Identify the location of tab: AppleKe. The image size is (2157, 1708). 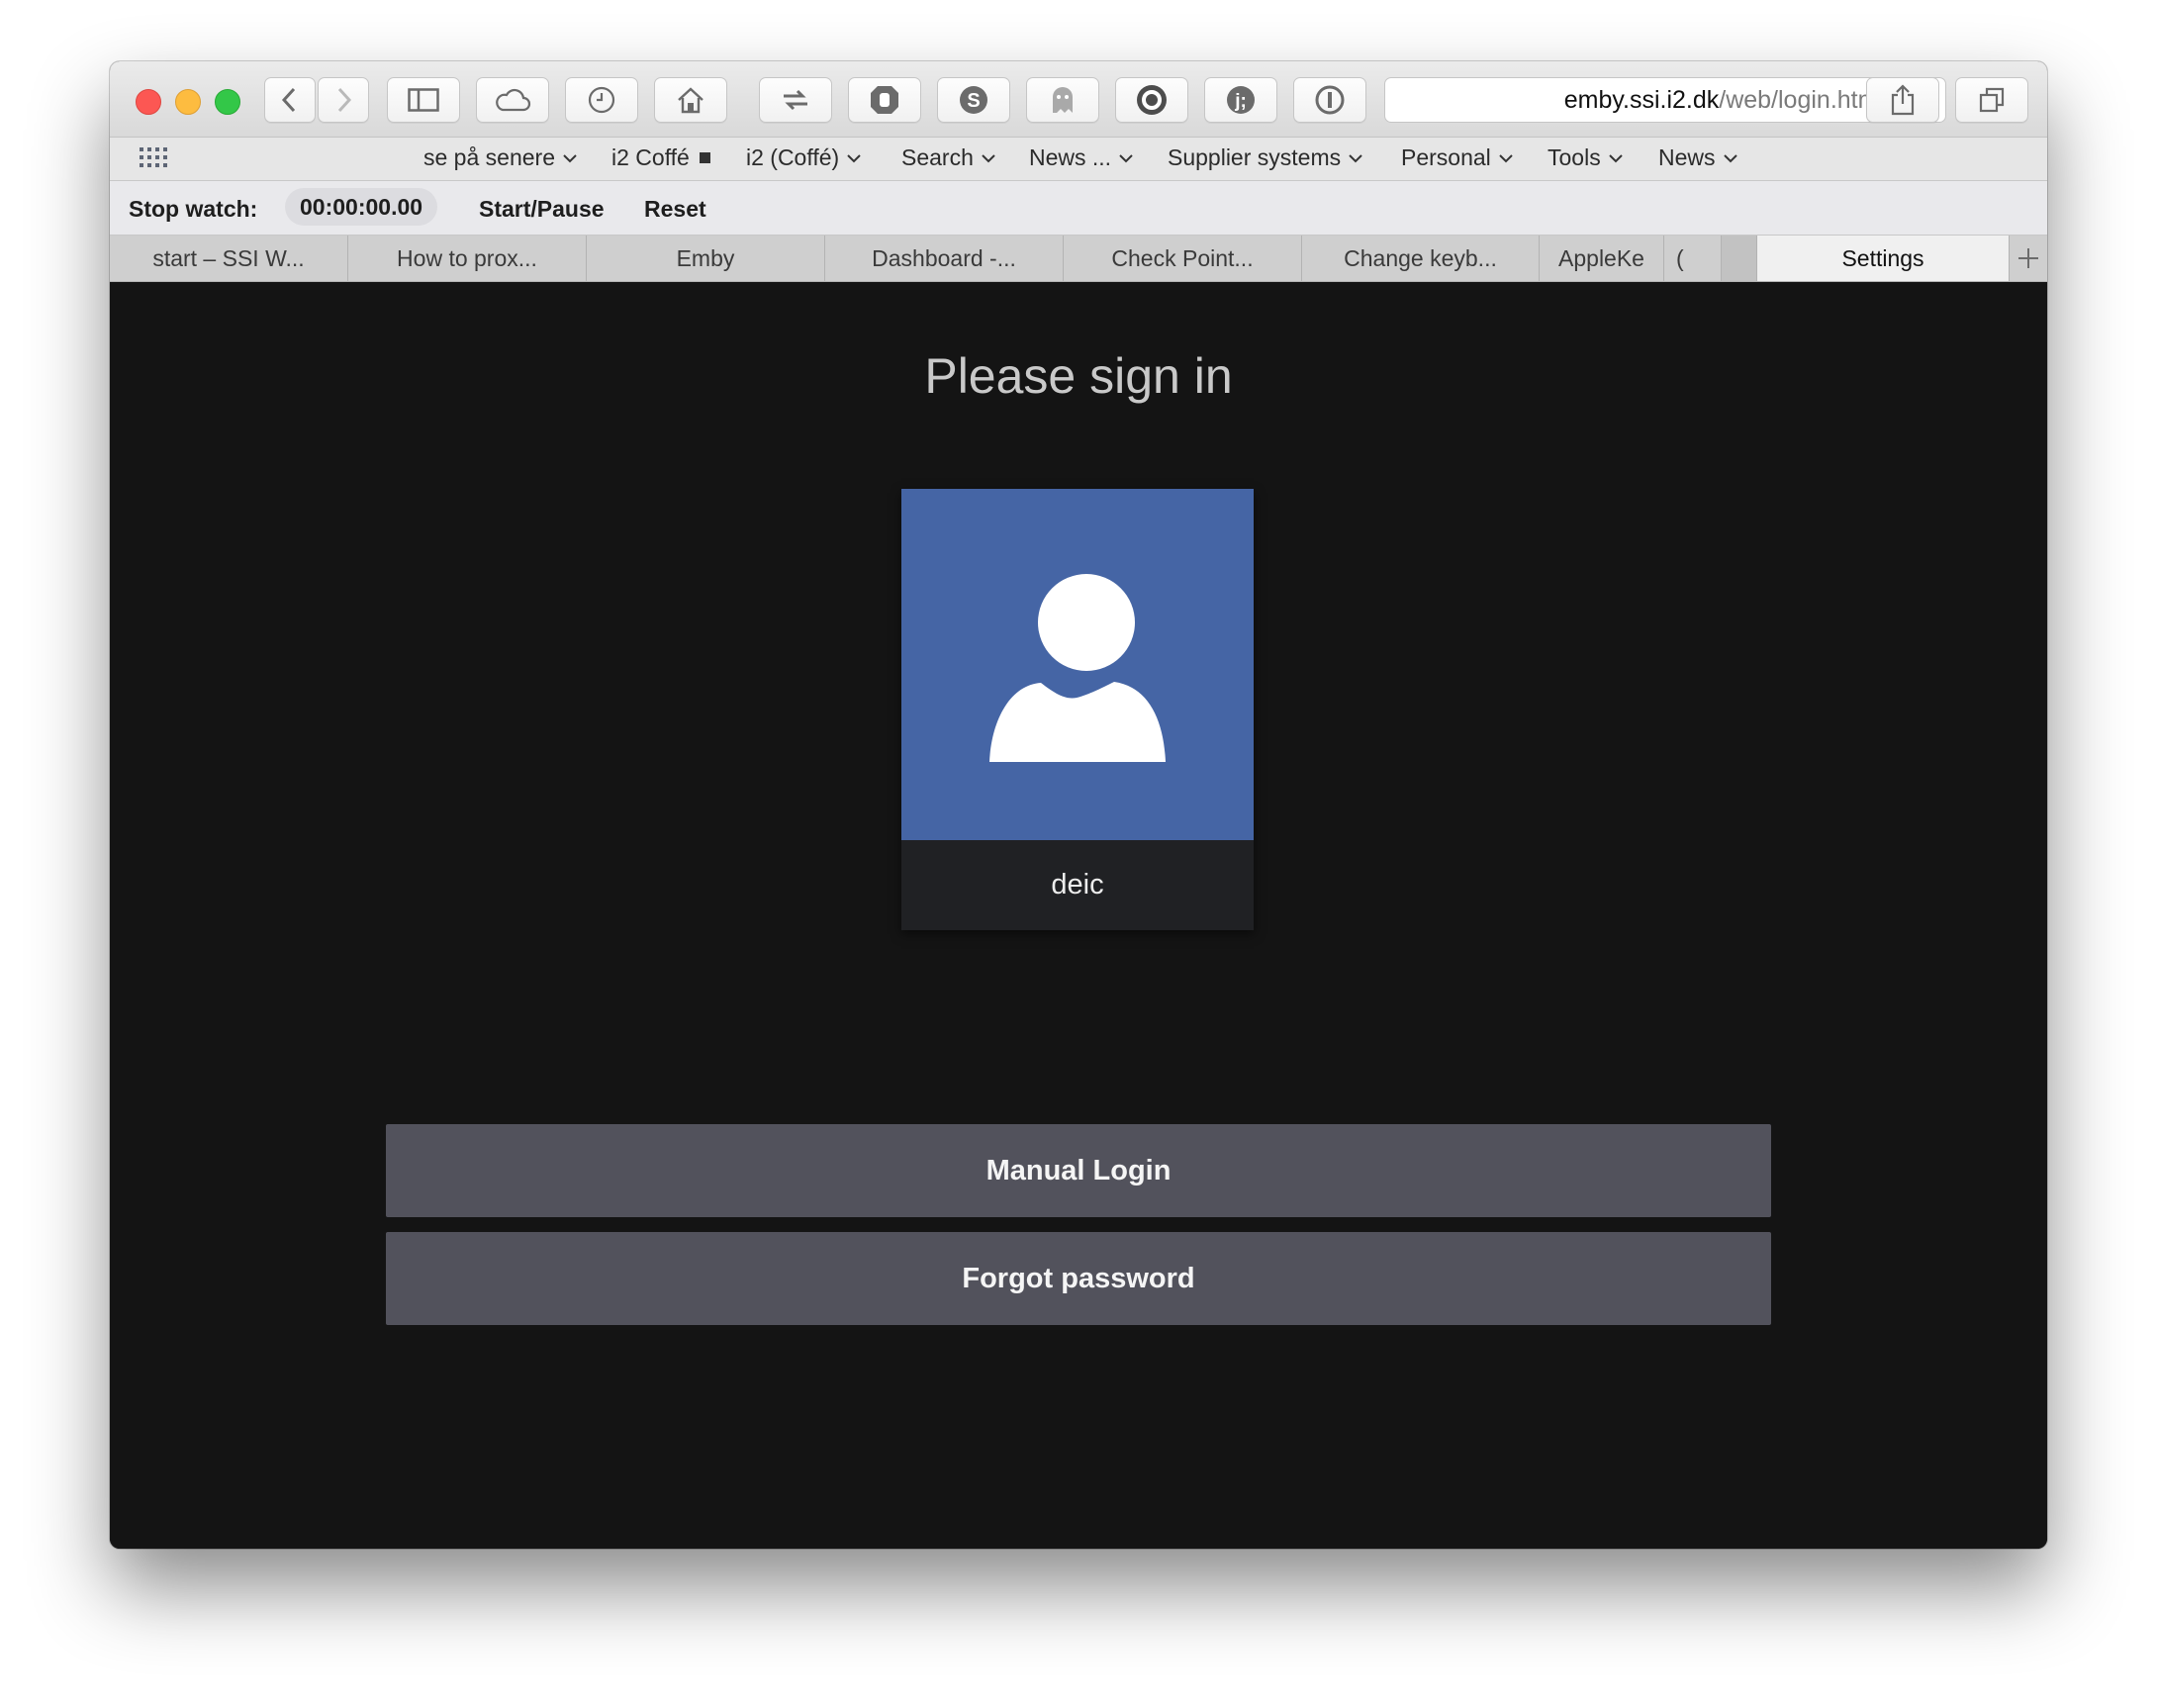
(1602, 258).